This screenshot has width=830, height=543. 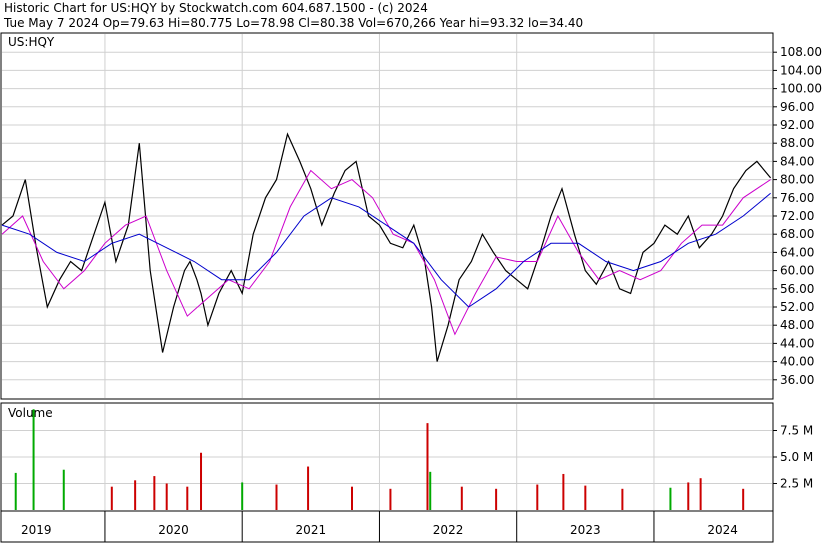 I want to click on price-tick-label: 72.00, so click(x=797, y=216).